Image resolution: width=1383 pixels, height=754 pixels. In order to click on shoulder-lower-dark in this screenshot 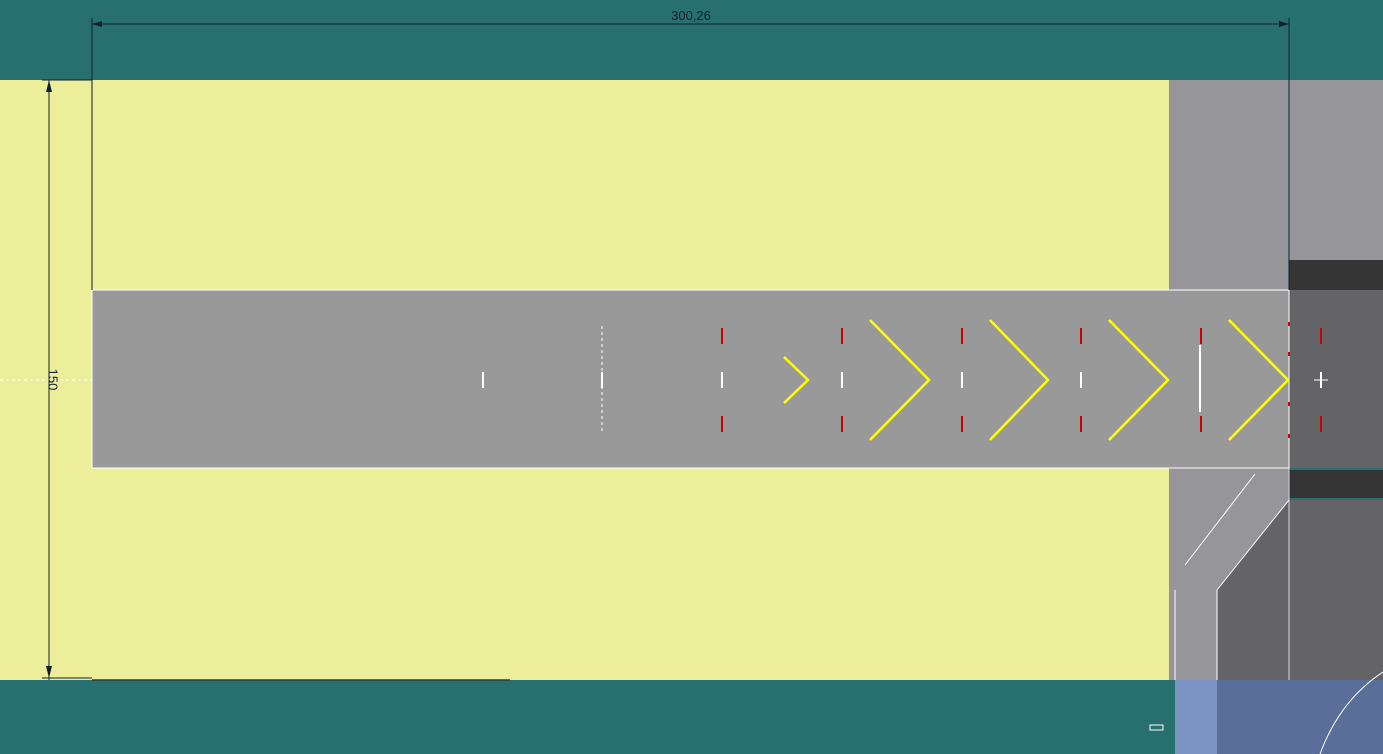, I will do `click(1336, 484)`.